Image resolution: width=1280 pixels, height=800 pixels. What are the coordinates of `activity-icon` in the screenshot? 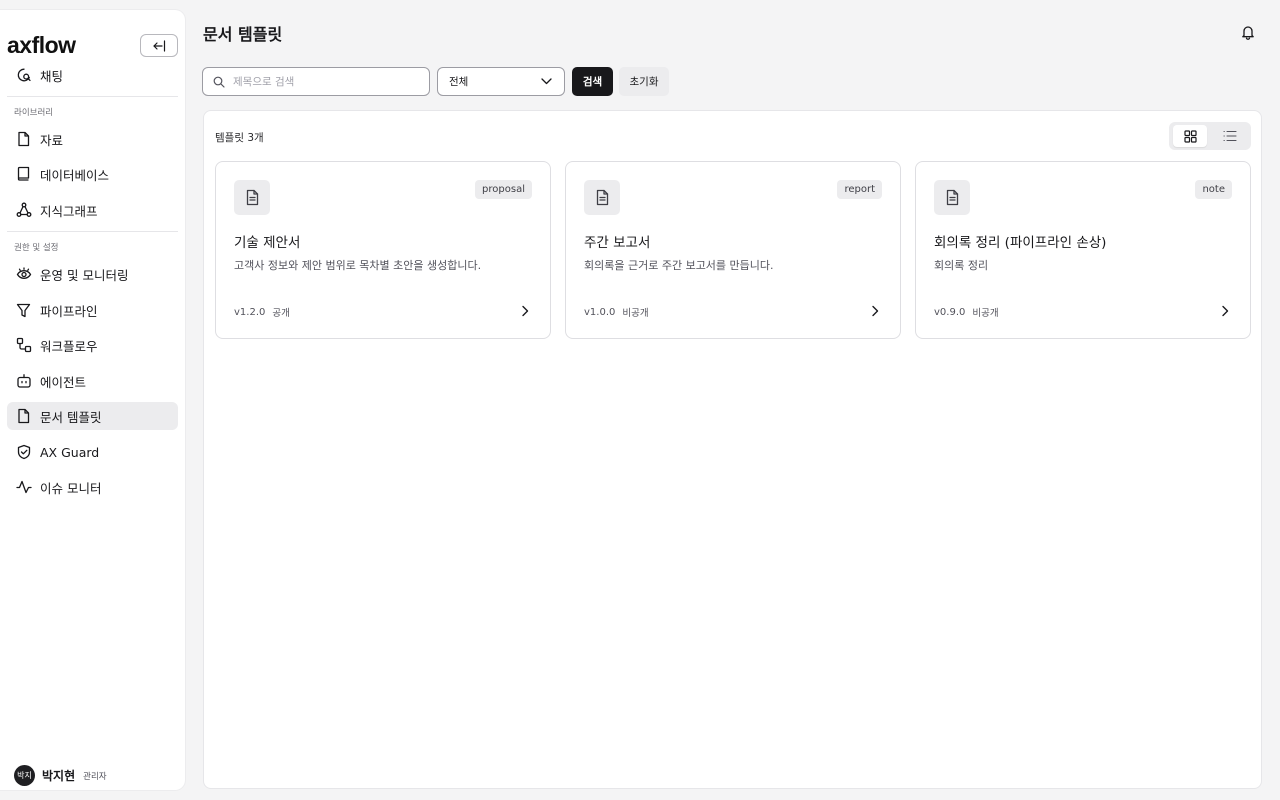 It's located at (23, 487).